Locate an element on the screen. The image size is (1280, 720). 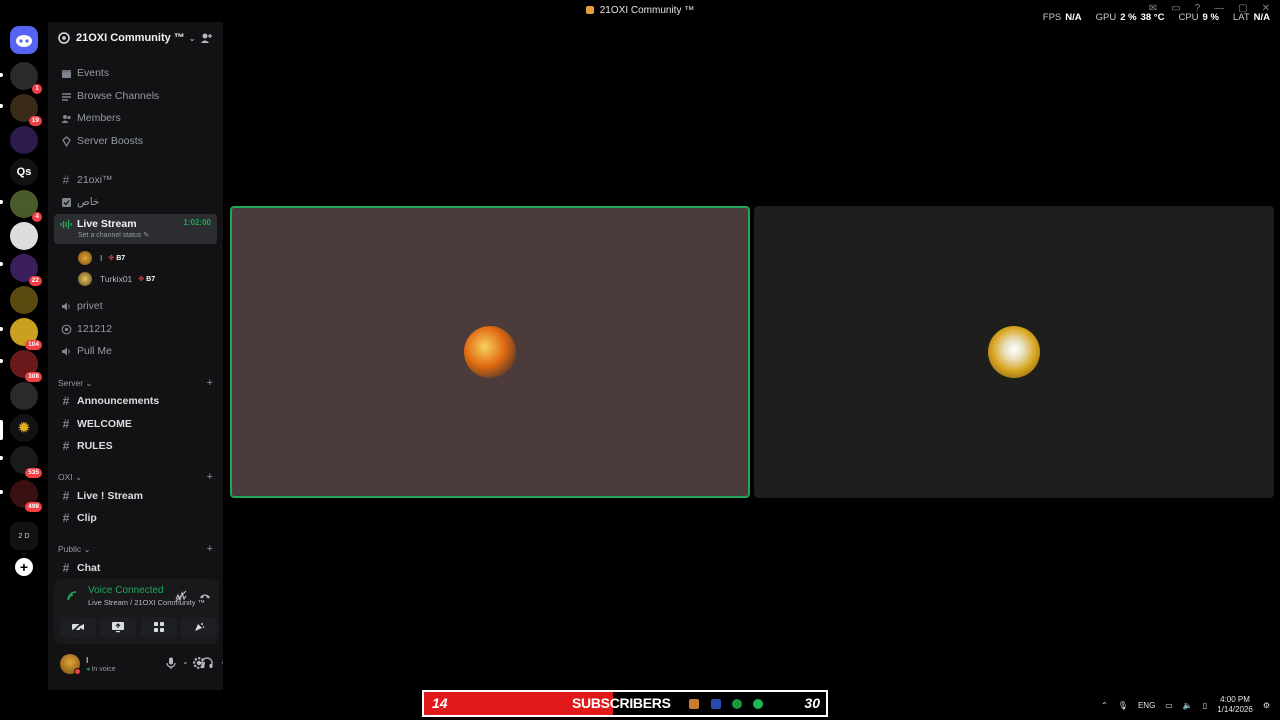
stage-icon is located at coordinates (66, 329).